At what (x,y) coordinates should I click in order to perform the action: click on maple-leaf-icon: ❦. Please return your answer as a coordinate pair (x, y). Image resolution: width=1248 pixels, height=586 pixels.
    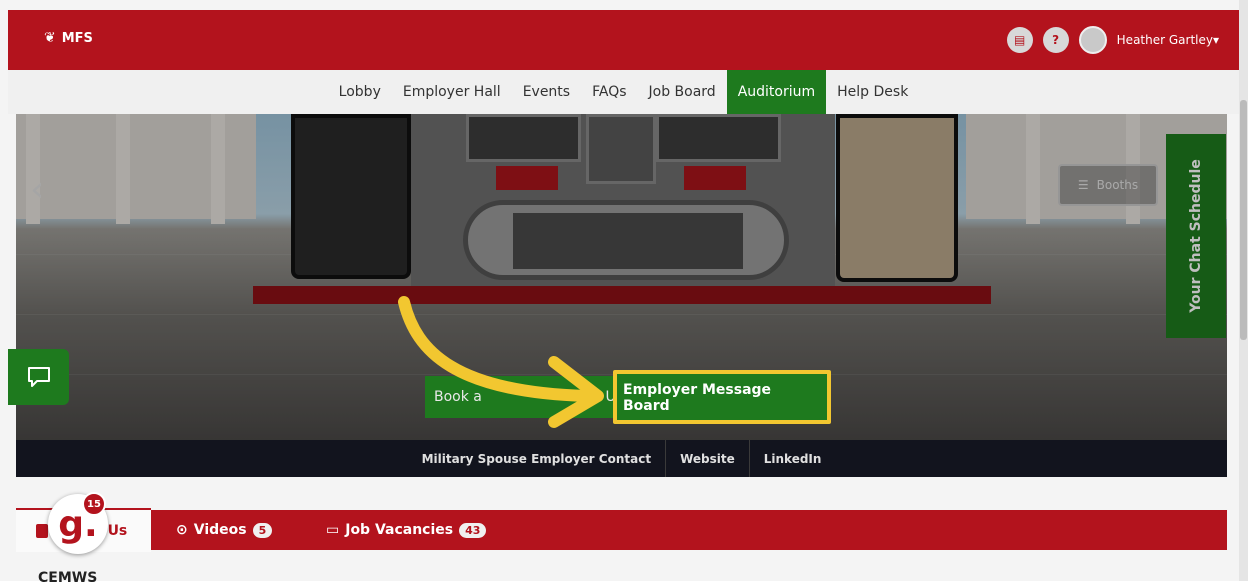
    Looking at the image, I should click on (50, 38).